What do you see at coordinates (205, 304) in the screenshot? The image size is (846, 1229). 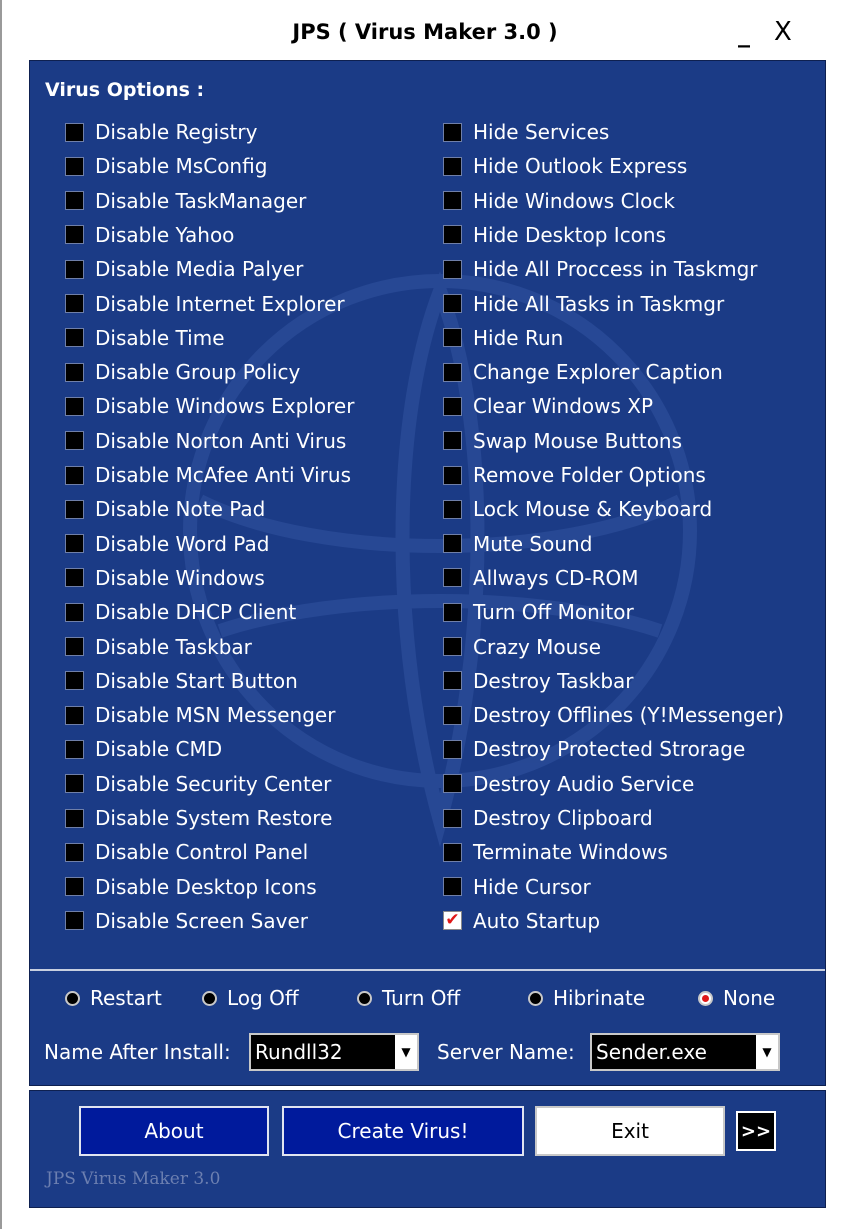 I see `option-checkbox: Disable Internet Explorer` at bounding box center [205, 304].